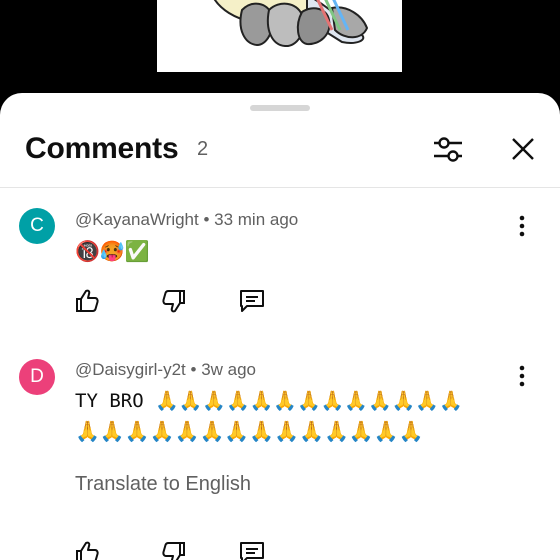 This screenshot has height=560, width=560. I want to click on video-drawing, so click(291, 23).